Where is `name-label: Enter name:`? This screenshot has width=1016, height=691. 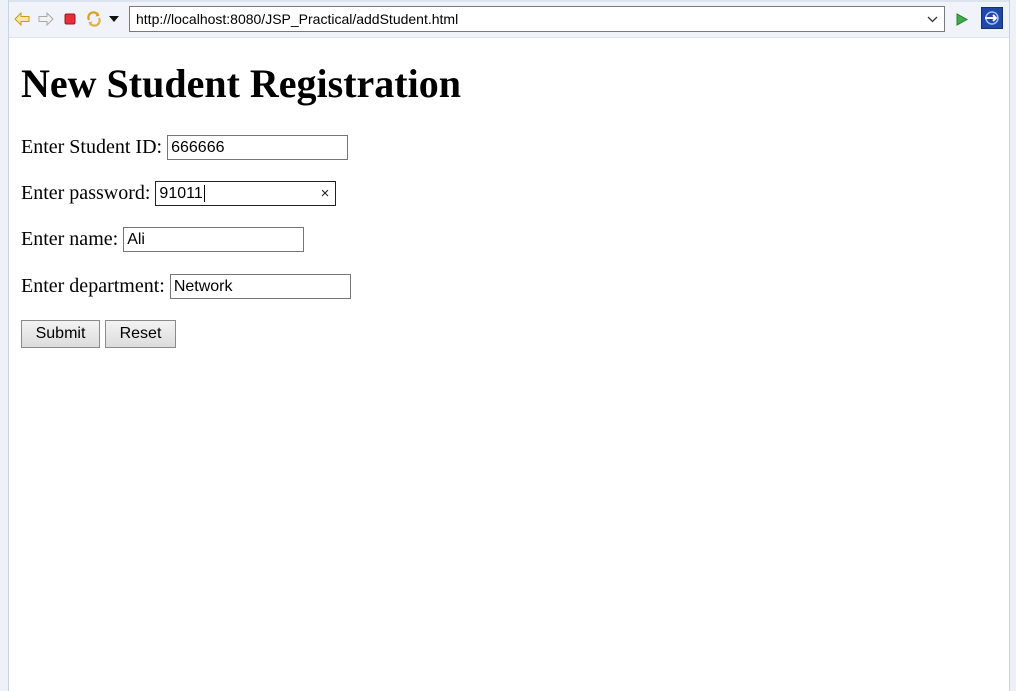
name-label: Enter name: is located at coordinates (70, 239).